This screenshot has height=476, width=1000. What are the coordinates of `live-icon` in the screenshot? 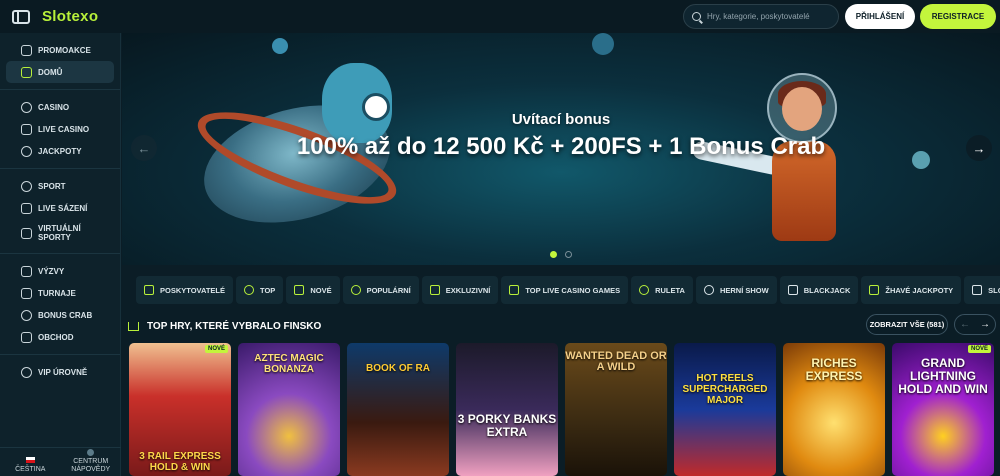 It's located at (26, 129).